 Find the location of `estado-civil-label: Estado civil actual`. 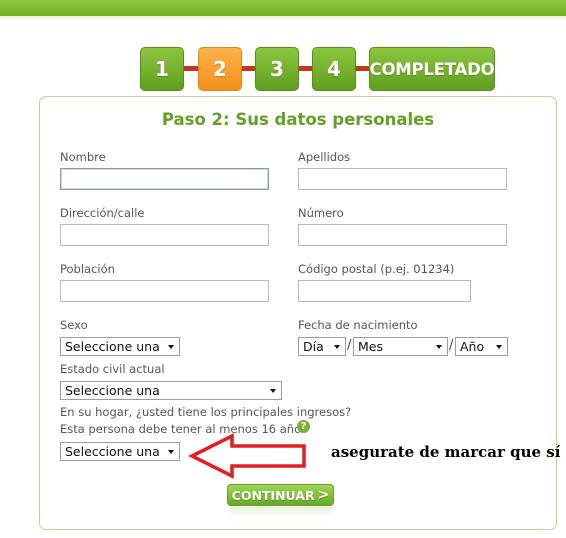

estado-civil-label: Estado civil actual is located at coordinates (112, 369).